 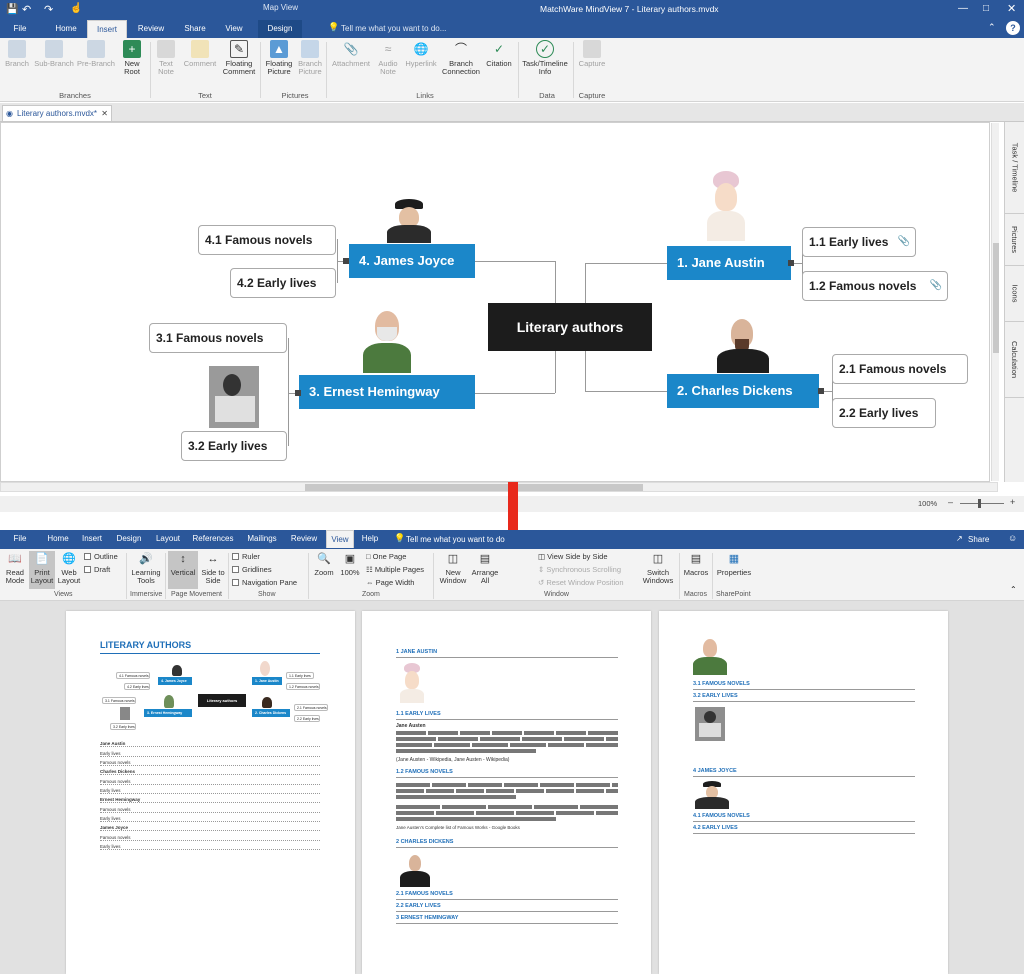 What do you see at coordinates (995, 302) in the screenshot?
I see `vertical-scrollbar` at bounding box center [995, 302].